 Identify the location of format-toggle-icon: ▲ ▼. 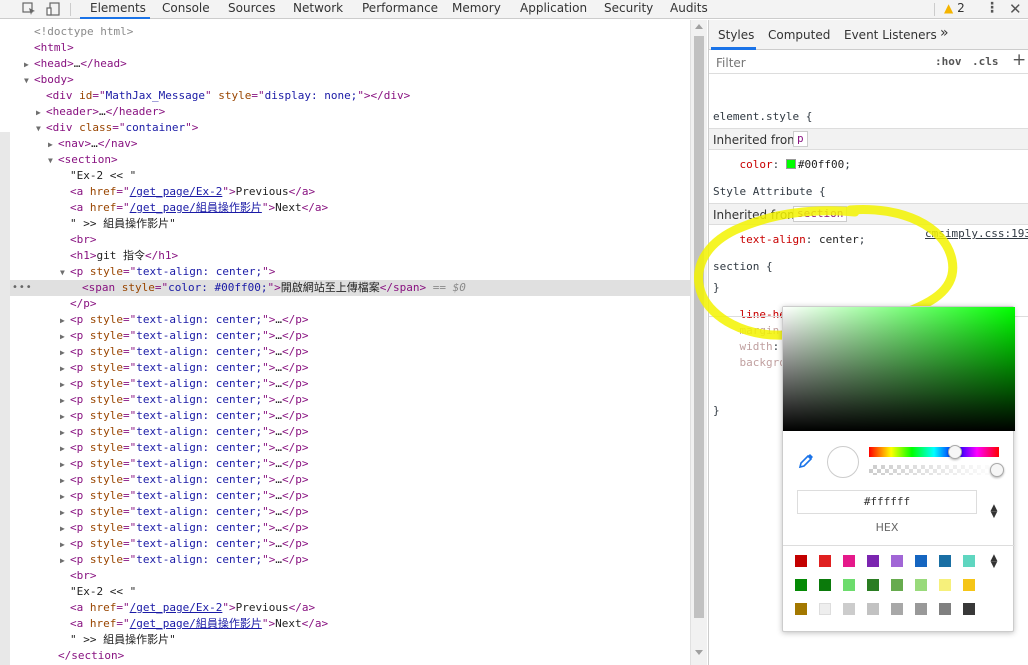
(994, 512).